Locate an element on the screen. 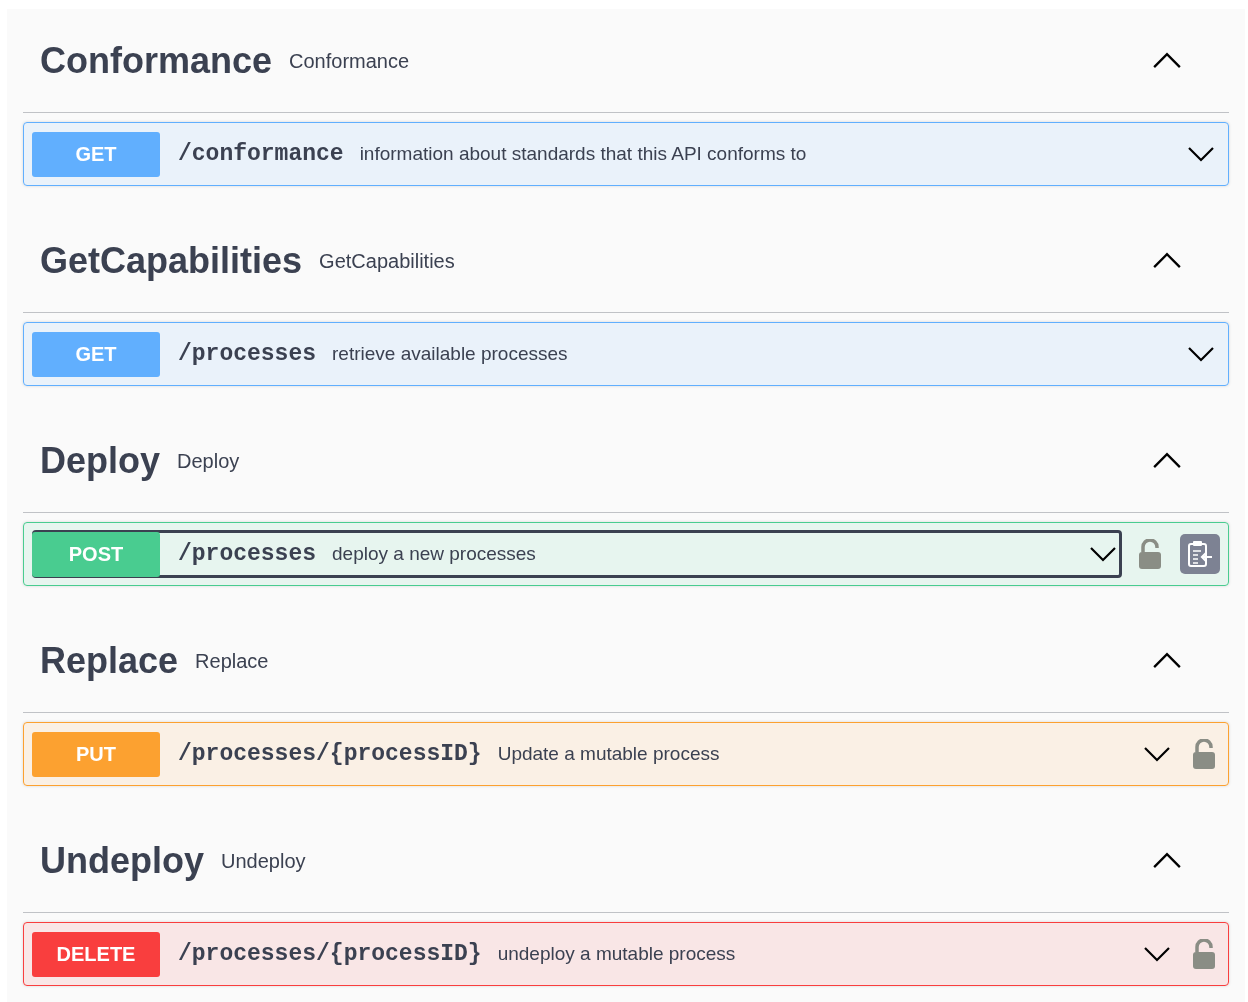  copy-button is located at coordinates (1200, 554).